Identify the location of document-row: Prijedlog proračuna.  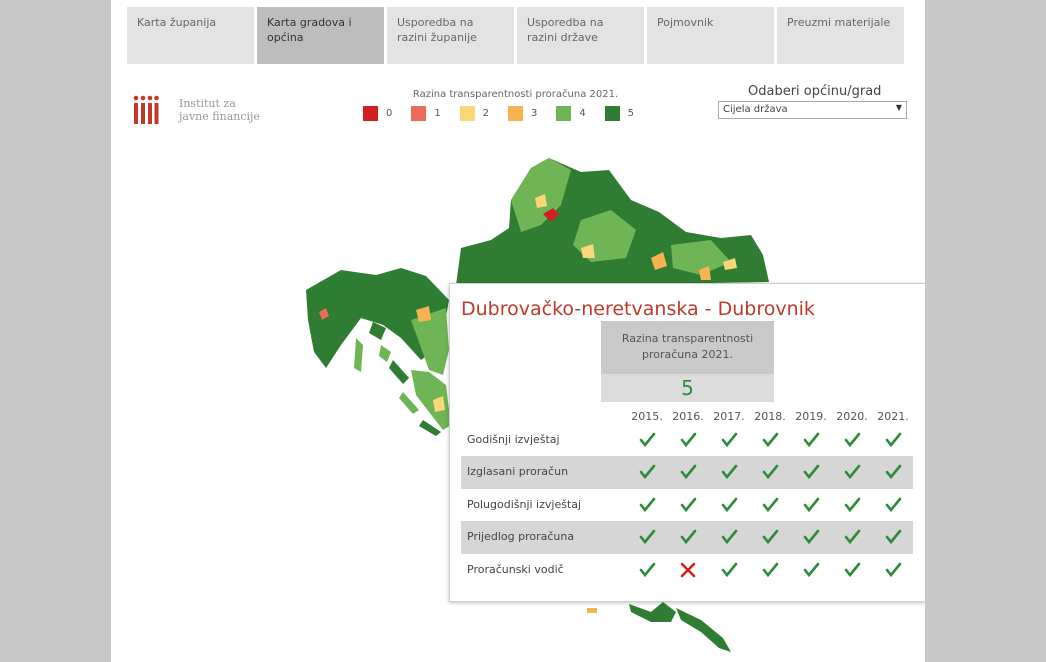
(687, 537).